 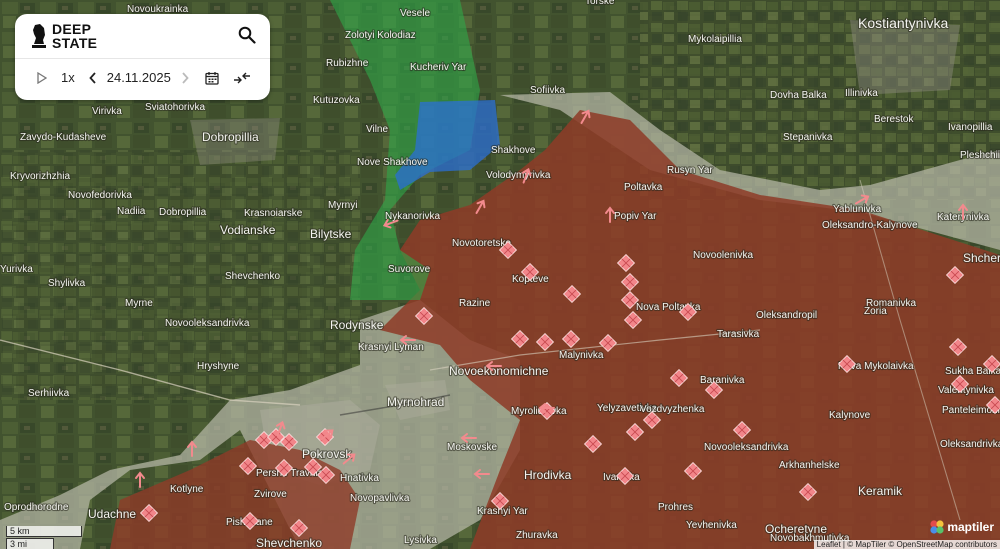 I want to click on place-label: Baranivka, so click(x=722, y=380).